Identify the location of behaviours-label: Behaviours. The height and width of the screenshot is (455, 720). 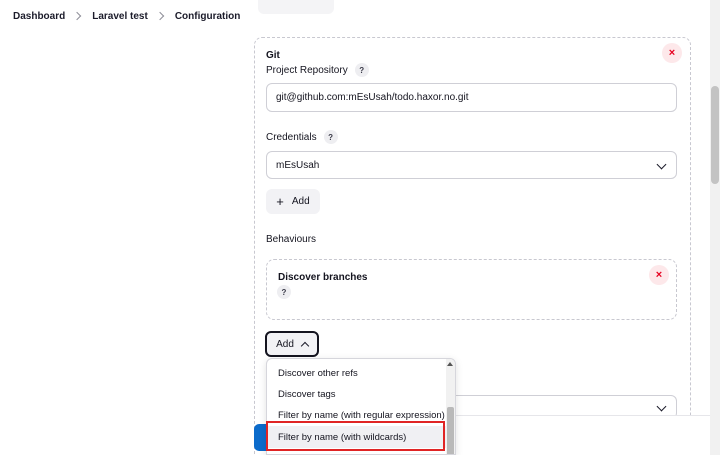
(291, 239).